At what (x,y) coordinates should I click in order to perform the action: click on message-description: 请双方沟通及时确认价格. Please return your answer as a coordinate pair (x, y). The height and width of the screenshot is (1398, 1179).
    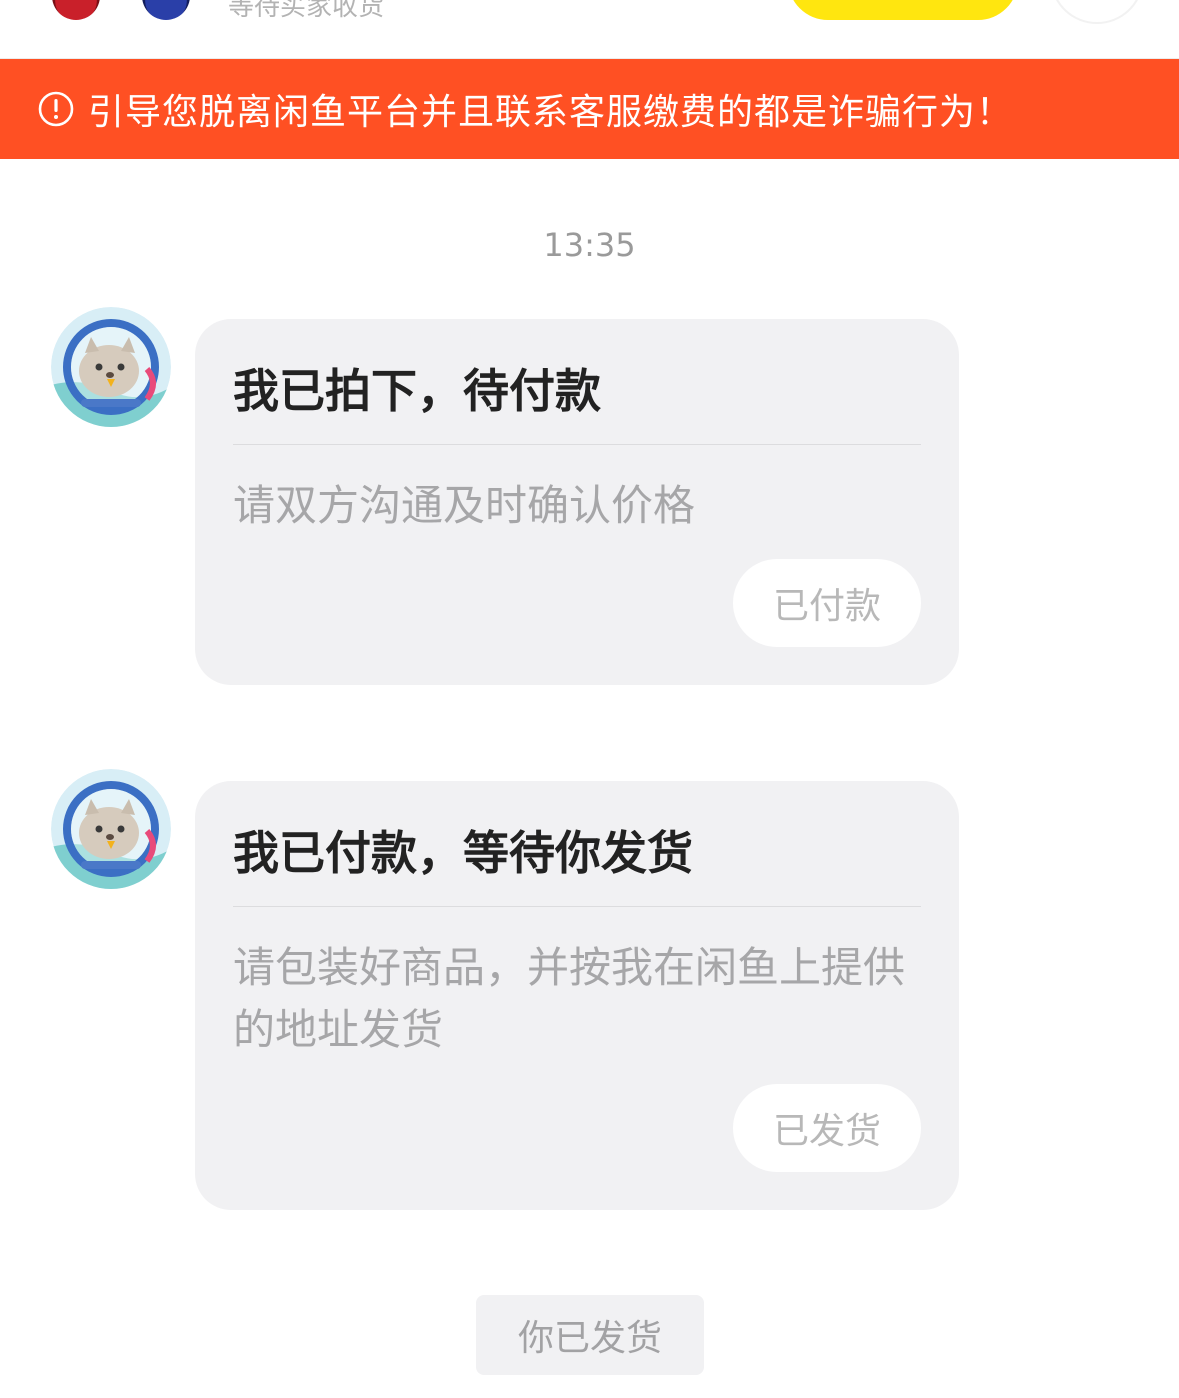
    Looking at the image, I should click on (464, 505).